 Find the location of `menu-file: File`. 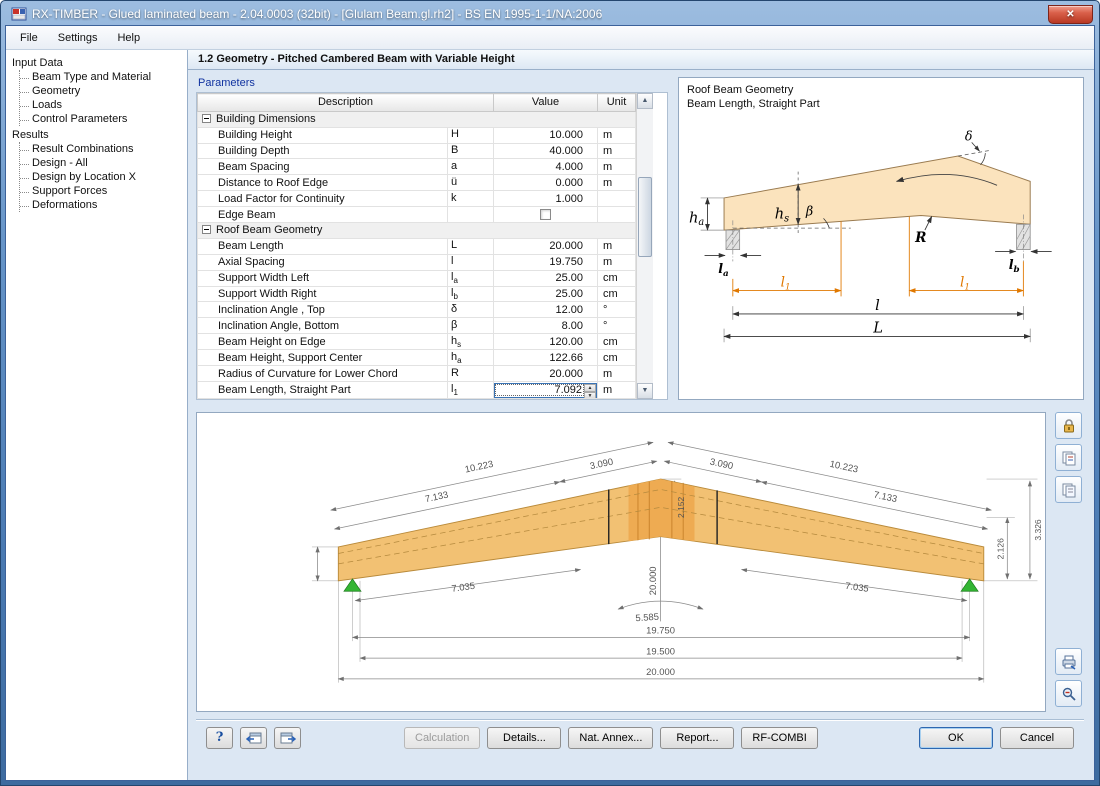

menu-file: File is located at coordinates (29, 38).